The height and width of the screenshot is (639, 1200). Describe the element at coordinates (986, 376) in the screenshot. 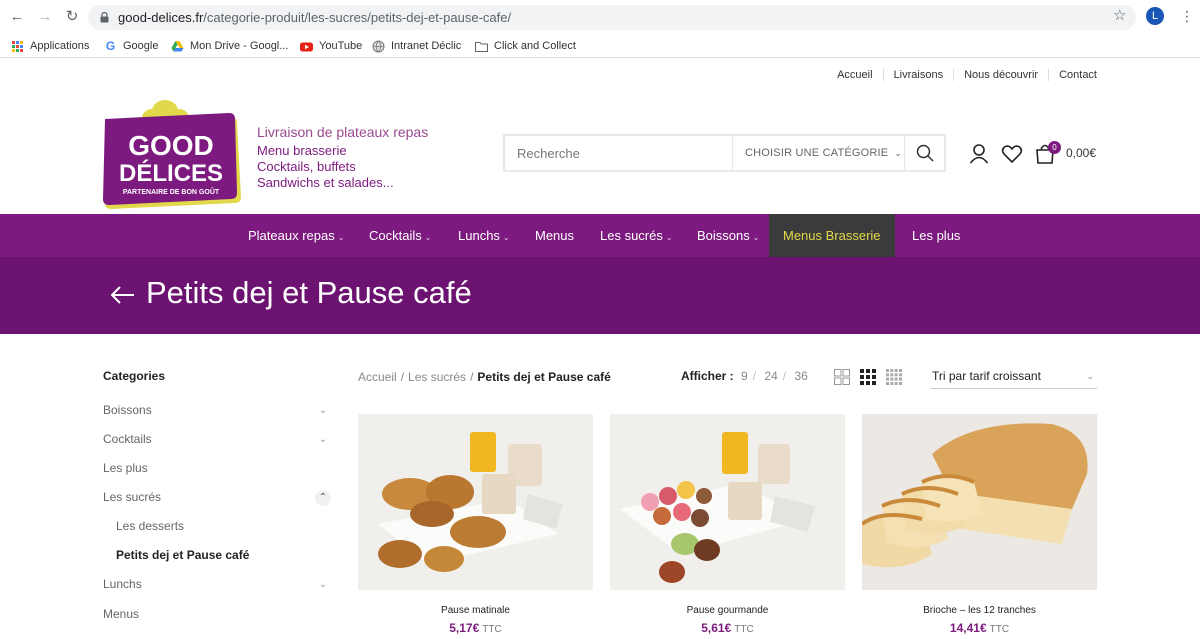

I see `sort-select-value: Tri par tarif croissant` at that location.